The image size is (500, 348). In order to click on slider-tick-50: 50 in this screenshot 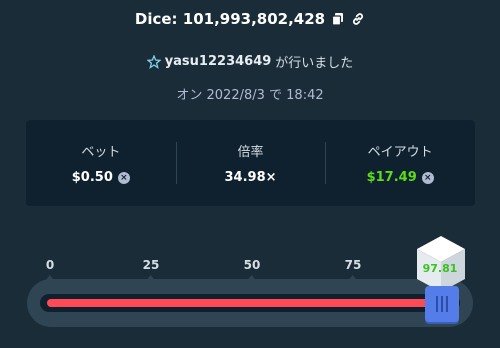, I will do `click(252, 269)`.